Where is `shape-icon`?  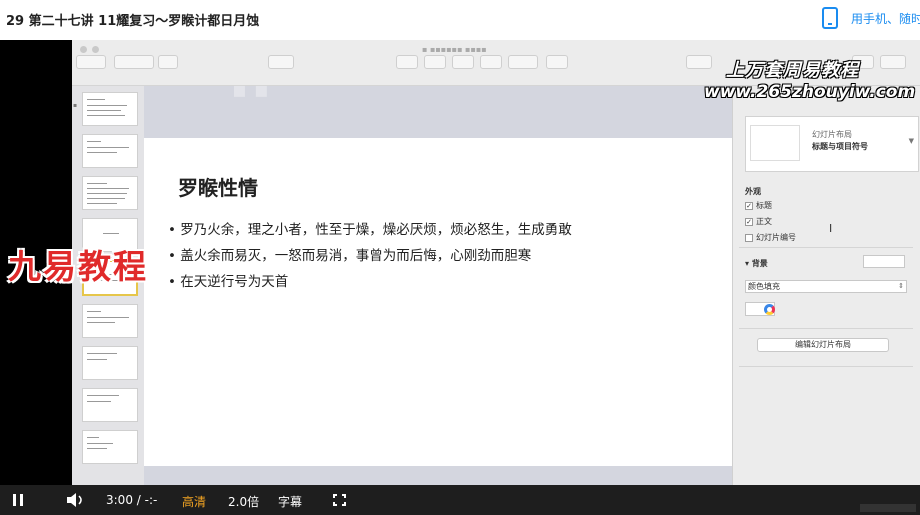 shape-icon is located at coordinates (491, 62).